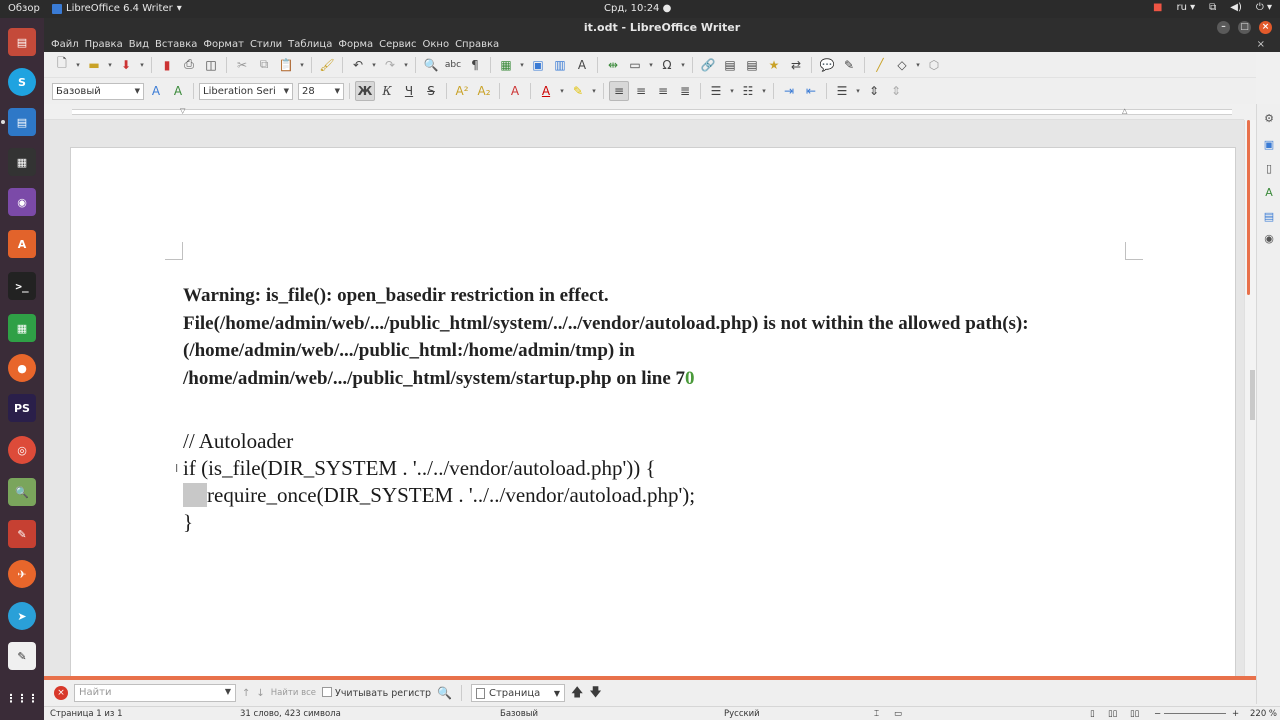 The height and width of the screenshot is (720, 1280). I want to click on decrease-indent-icon: ⇤, so click(811, 91).